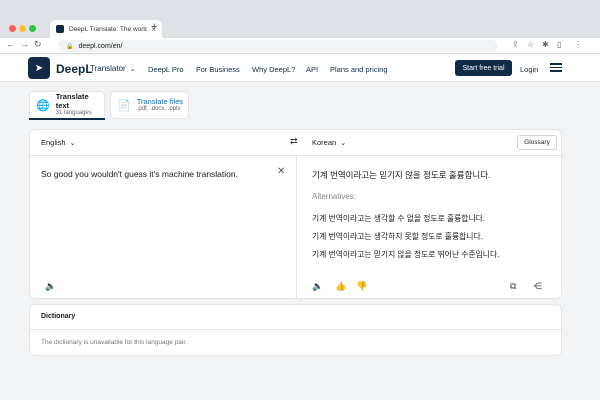 The width and height of the screenshot is (600, 400). I want to click on target-language-label: Korean, so click(324, 142).